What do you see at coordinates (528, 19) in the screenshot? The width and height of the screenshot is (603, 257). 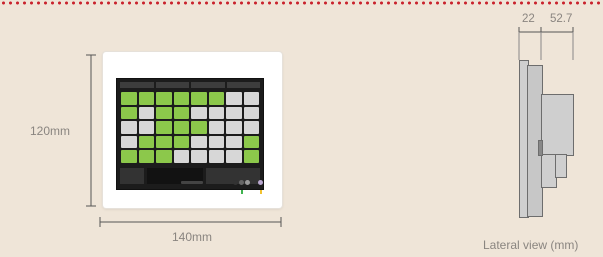 I see `depth-front-label: 22` at bounding box center [528, 19].